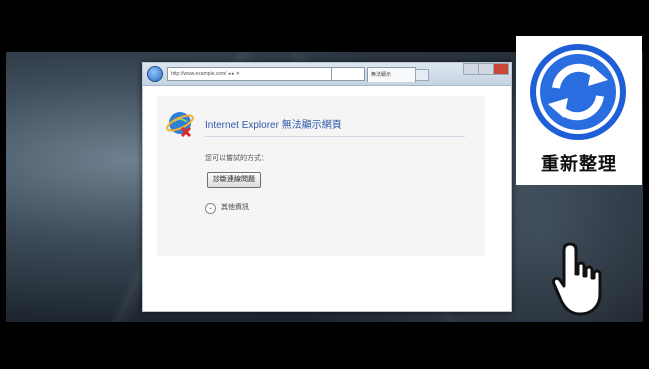 The image size is (649, 369). I want to click on address-controls, so click(348, 74).